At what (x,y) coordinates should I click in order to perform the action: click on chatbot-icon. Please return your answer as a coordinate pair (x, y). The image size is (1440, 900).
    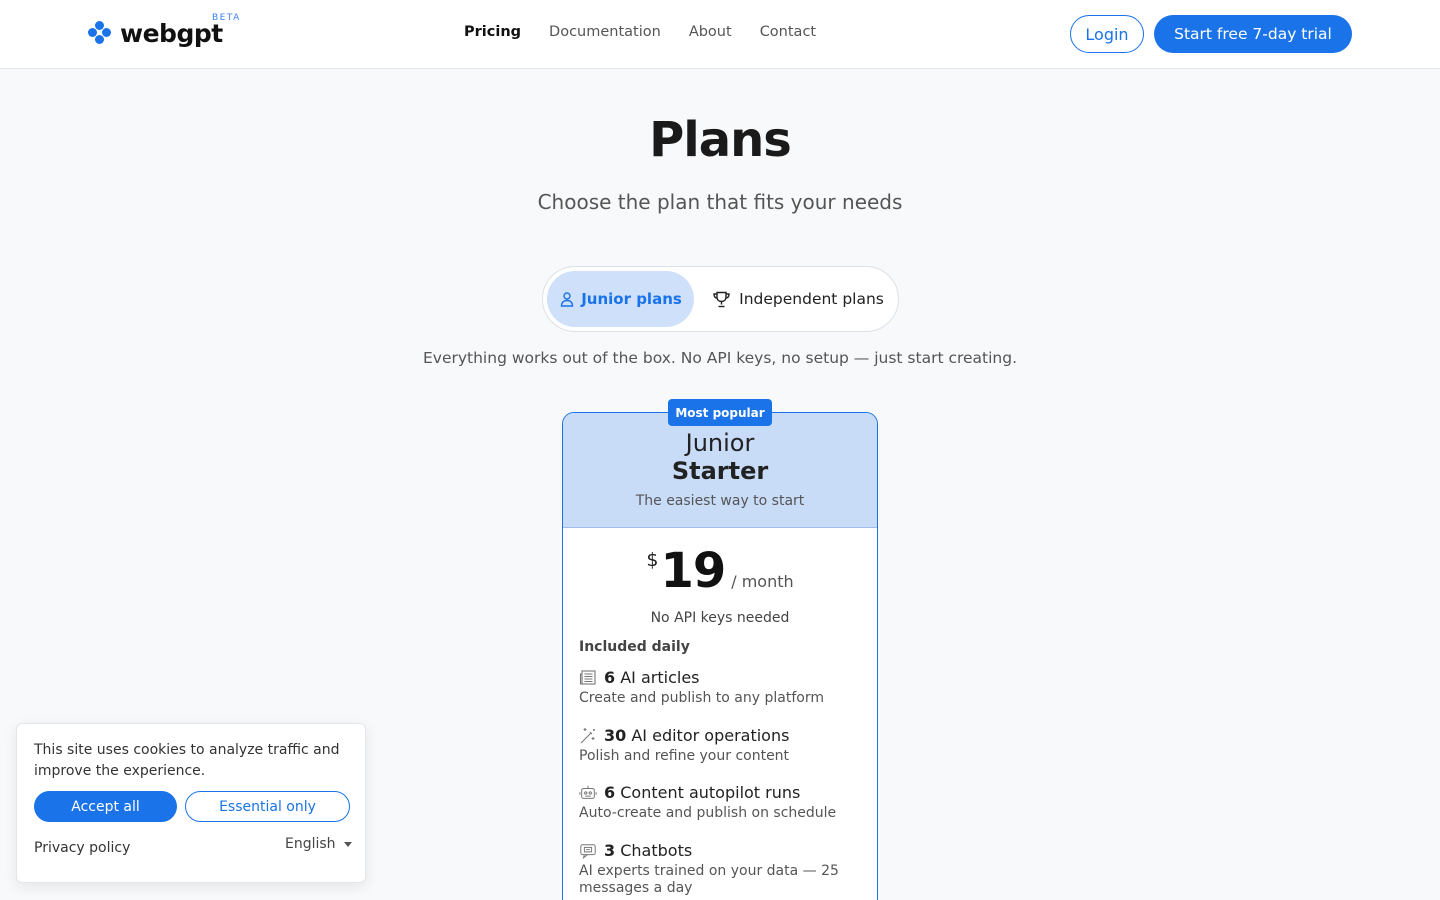
    Looking at the image, I should click on (588, 851).